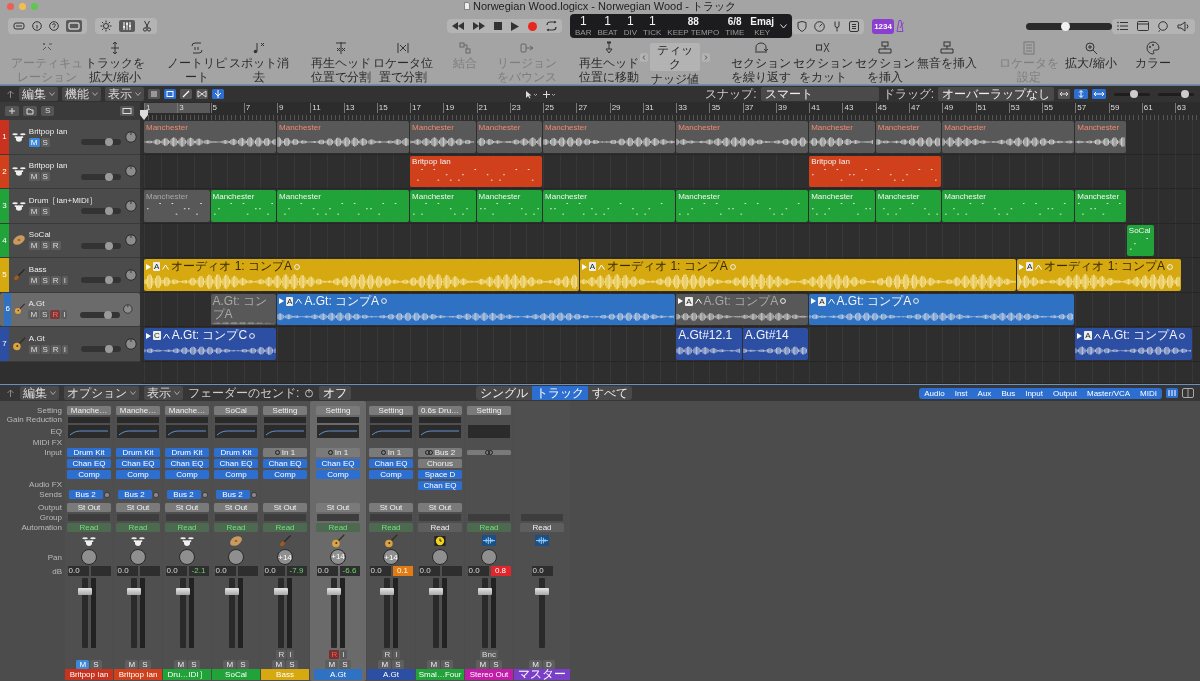  Describe the element at coordinates (74, 26) in the screenshot. I see `editor-icon` at that location.